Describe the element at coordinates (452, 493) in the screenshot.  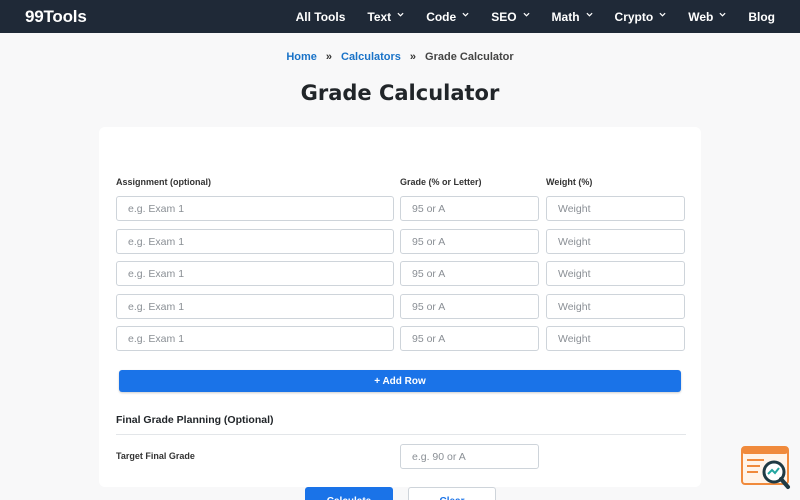
I see `clear-button: Clear` at that location.